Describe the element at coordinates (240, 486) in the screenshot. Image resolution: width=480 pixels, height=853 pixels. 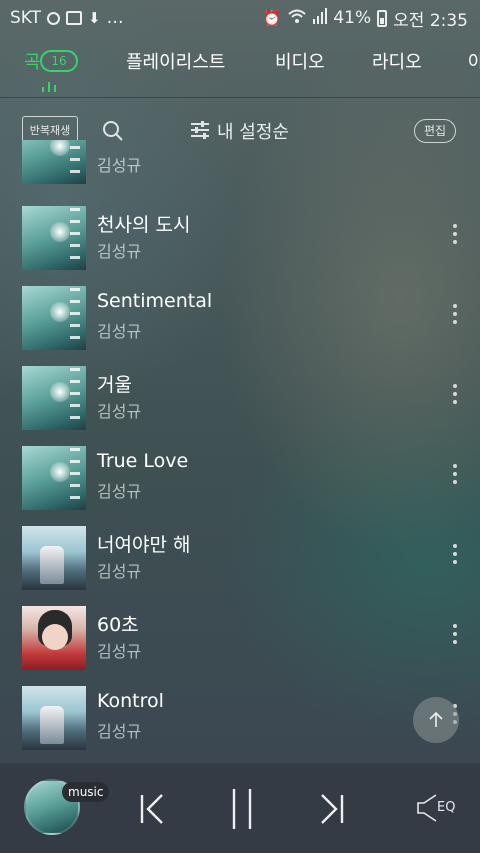
I see `list-item: True Love 김성규` at that location.